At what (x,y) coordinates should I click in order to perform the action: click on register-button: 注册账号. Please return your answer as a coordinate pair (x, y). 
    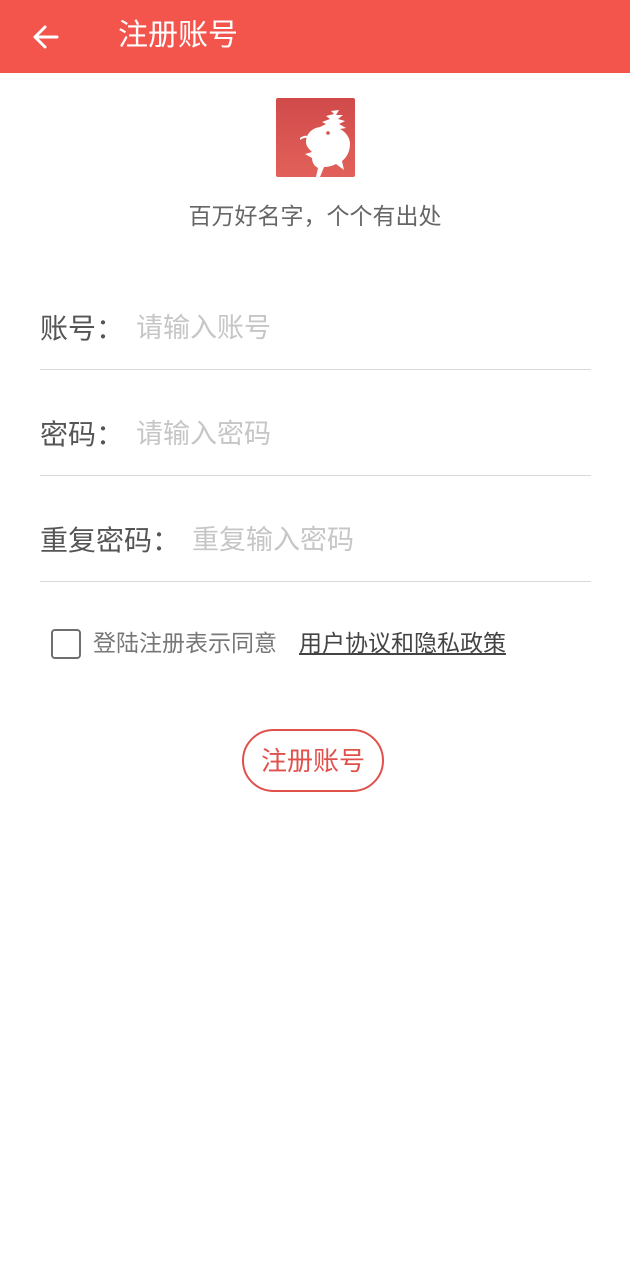
    Looking at the image, I should click on (313, 760).